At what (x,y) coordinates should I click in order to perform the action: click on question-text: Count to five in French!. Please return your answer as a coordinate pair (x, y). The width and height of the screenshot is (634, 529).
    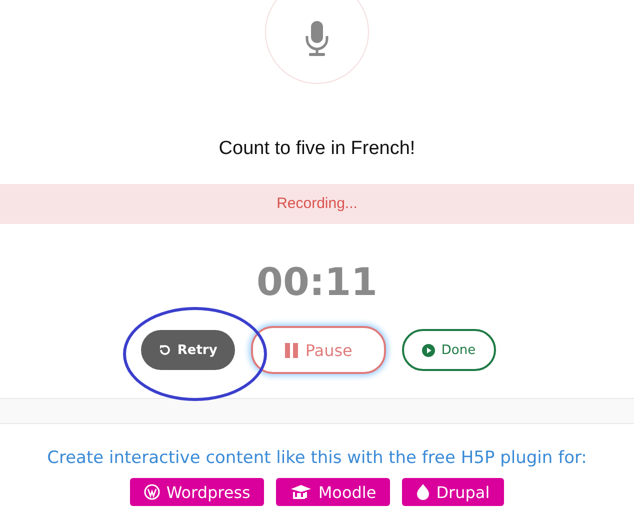
    Looking at the image, I should click on (317, 149).